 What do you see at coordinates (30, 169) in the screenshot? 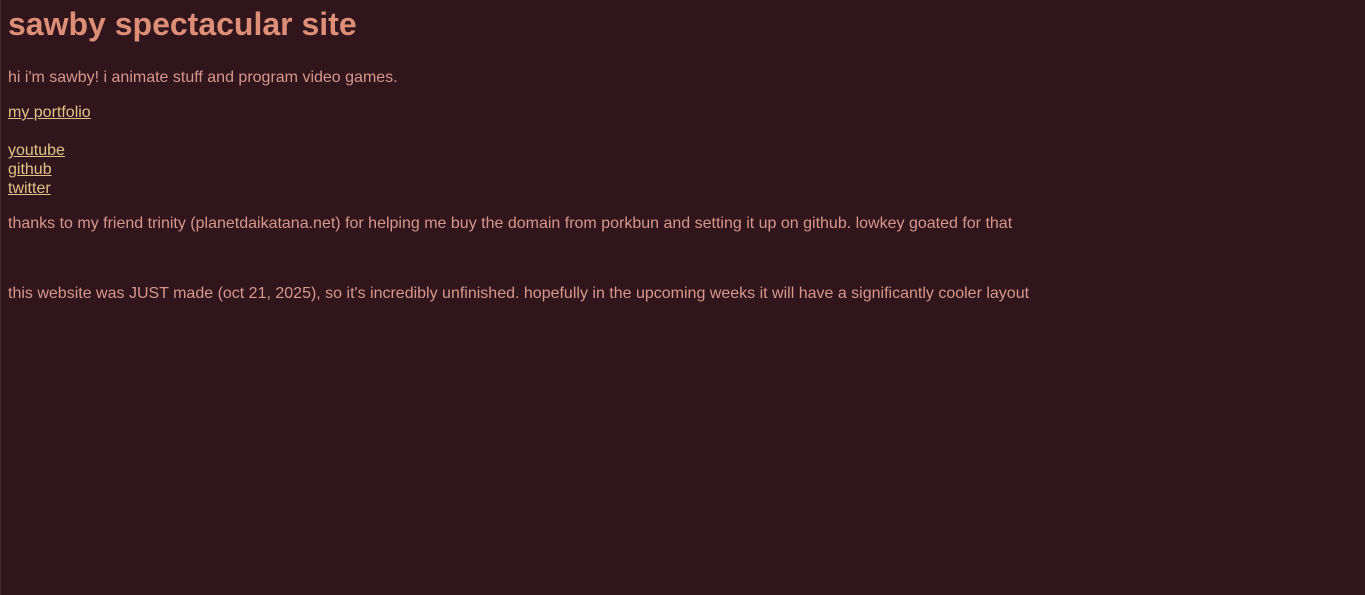
I see `github-link: github` at bounding box center [30, 169].